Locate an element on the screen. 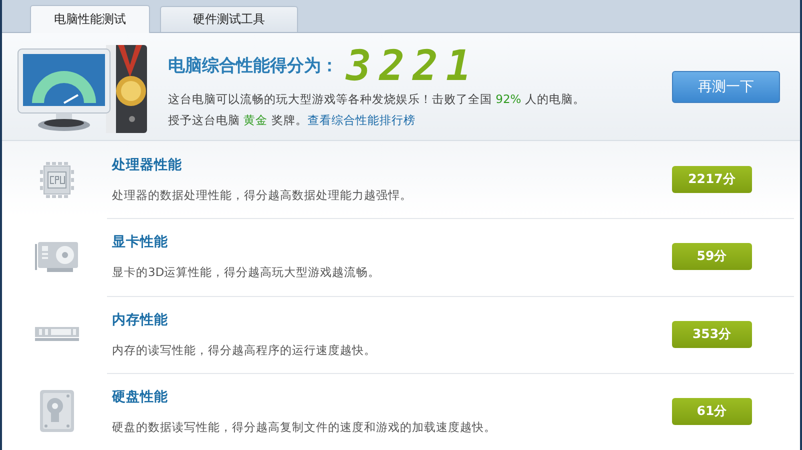 This screenshot has width=802, height=450. memory-module-icon is located at coordinates (57, 334).